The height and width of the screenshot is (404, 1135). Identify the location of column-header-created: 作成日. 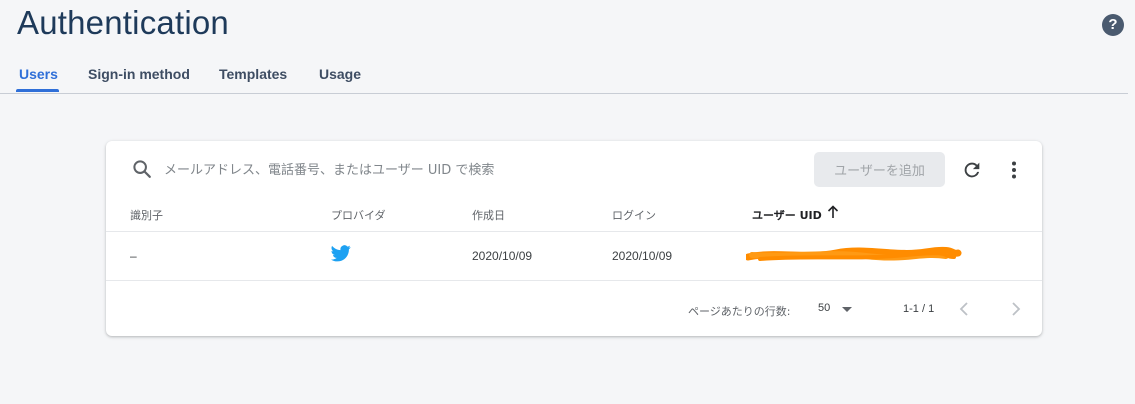
(488, 215).